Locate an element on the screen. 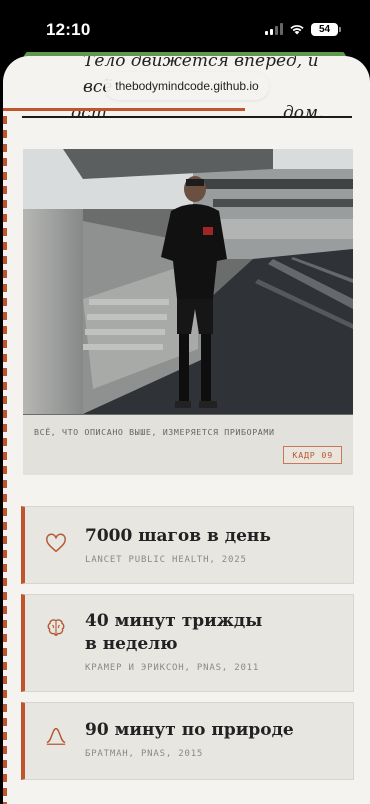 The image size is (370, 804). fact-card: 90 минут по природе БРАТМАН, PNAS, 2015 is located at coordinates (187, 741).